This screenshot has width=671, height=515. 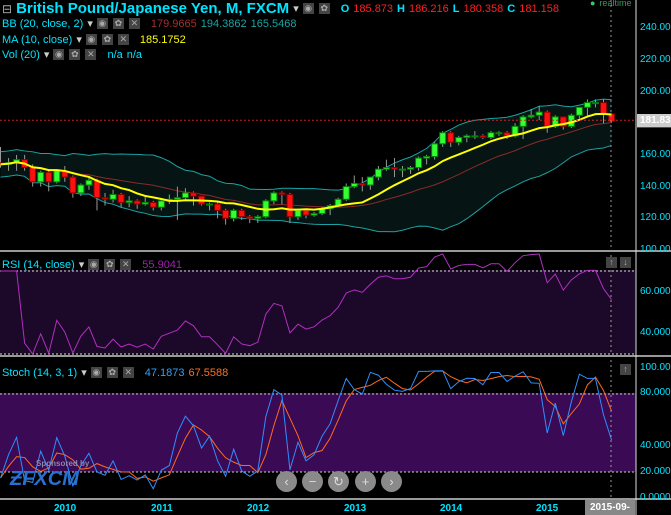 I want to click on stoch-d-value: 67.5588, so click(x=208, y=372).